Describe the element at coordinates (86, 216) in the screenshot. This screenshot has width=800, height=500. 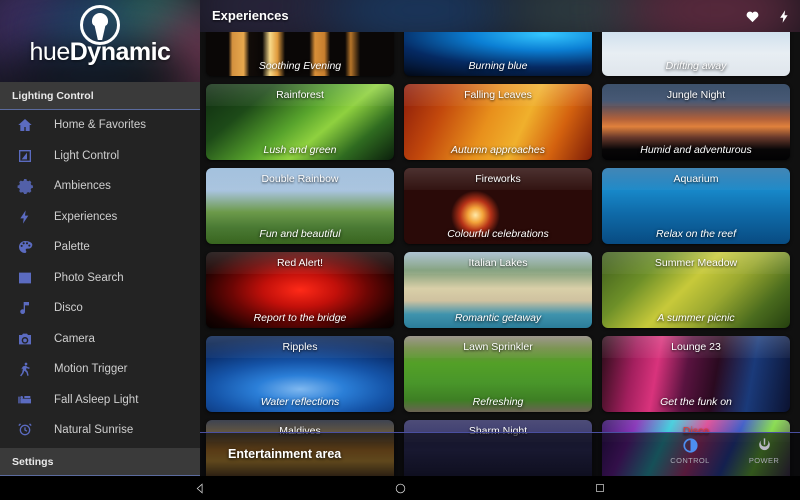
I see `sidebar-item-label: Experiences` at that location.